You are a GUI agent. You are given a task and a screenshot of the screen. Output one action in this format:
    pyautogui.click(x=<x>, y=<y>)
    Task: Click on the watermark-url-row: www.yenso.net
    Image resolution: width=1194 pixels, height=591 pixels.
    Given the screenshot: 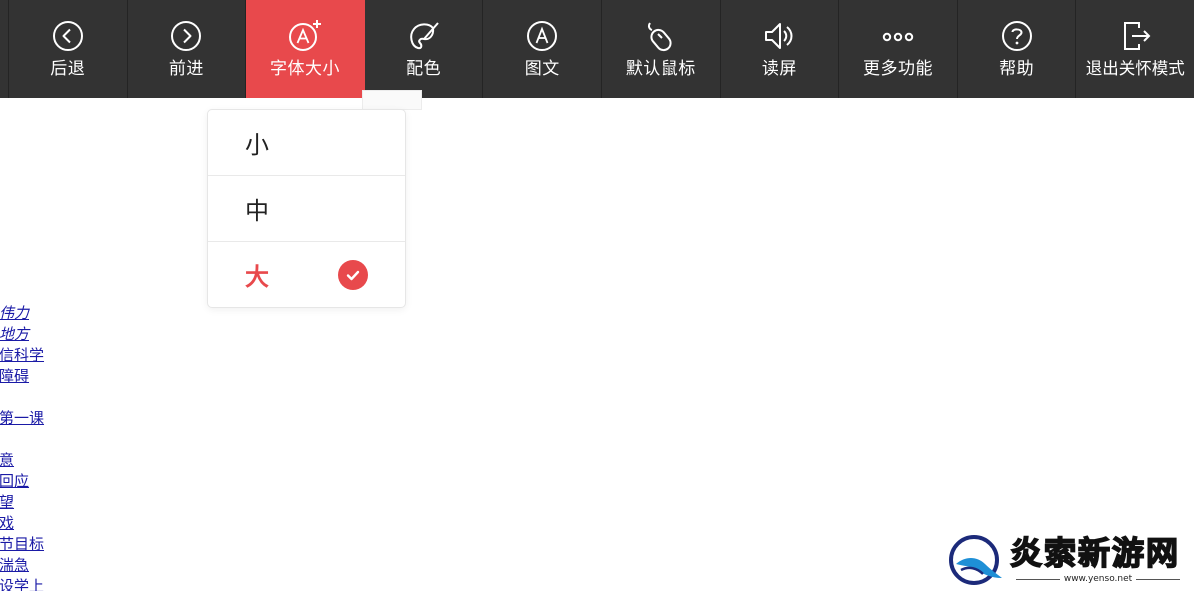 What is the action you would take?
    pyautogui.click(x=1098, y=579)
    